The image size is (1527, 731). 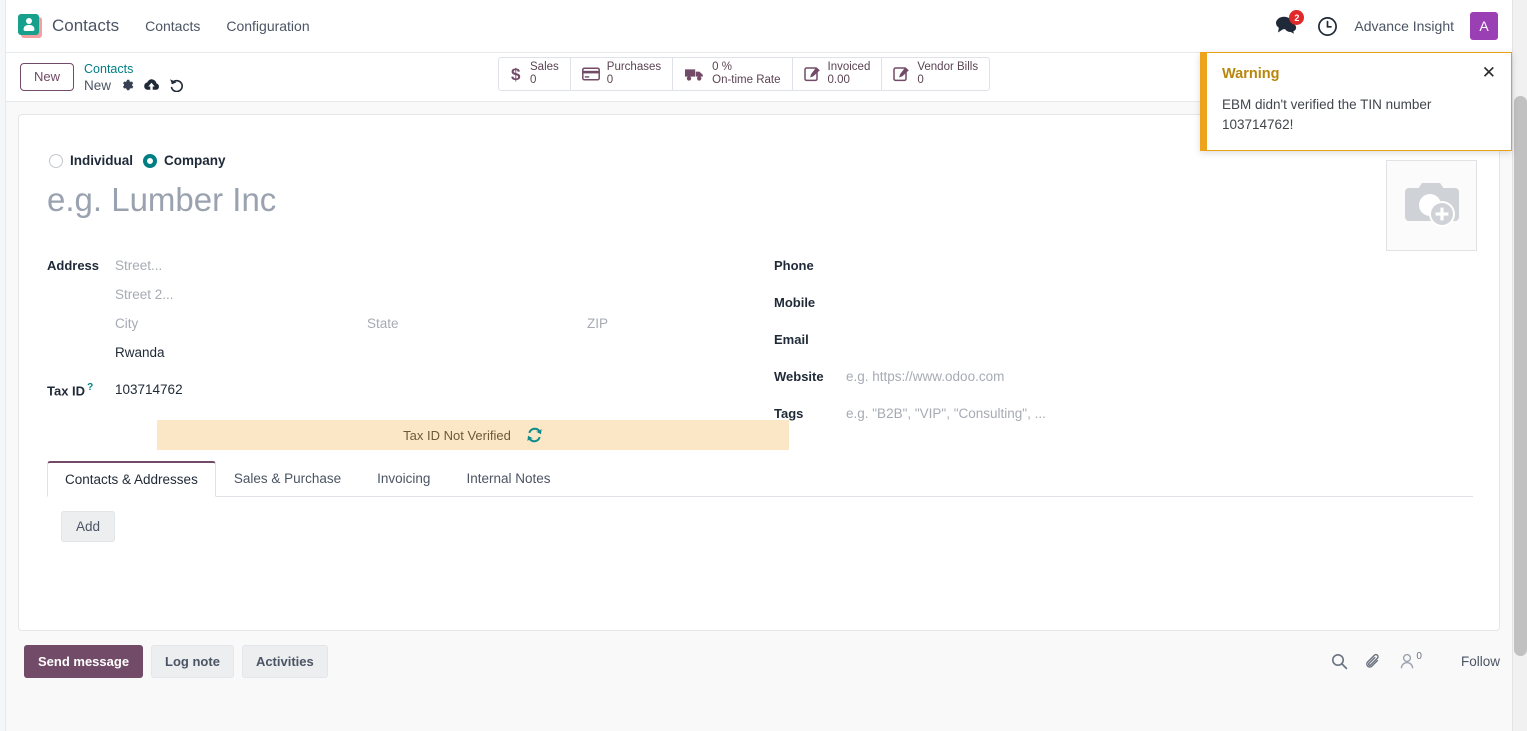 I want to click on user-avatar: A, so click(x=1484, y=26).